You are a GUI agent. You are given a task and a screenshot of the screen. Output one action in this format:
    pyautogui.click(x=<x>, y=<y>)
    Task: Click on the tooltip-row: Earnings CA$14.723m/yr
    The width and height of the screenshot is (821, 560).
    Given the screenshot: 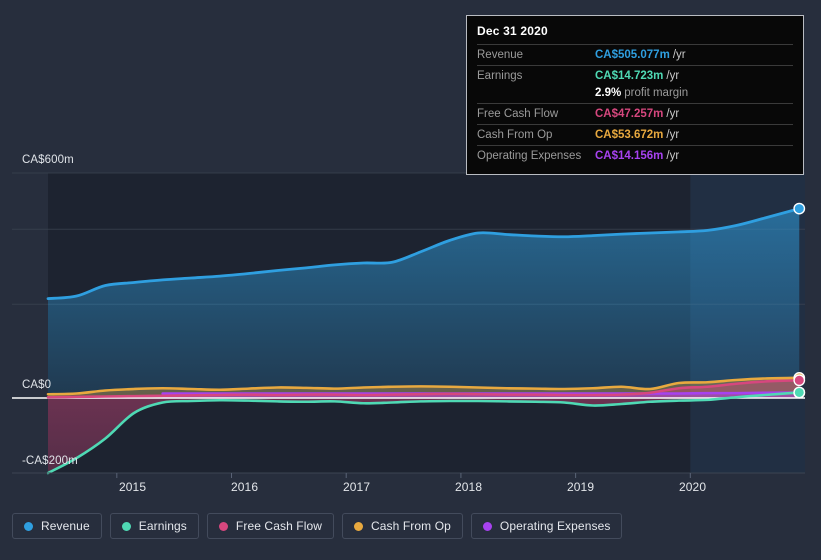 What is the action you would take?
    pyautogui.click(x=635, y=75)
    